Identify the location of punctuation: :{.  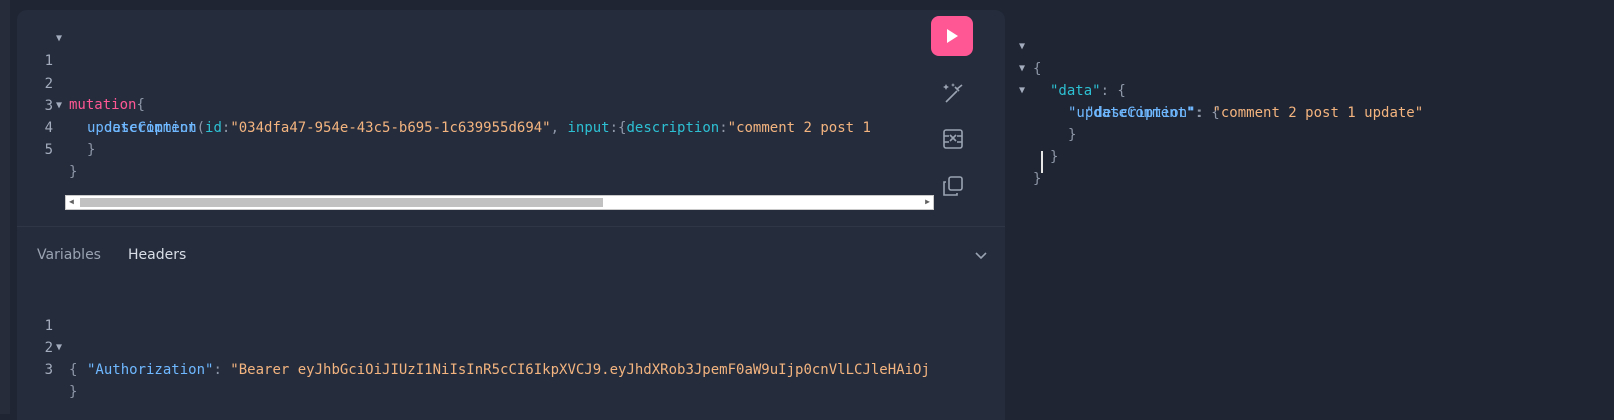
(618, 128).